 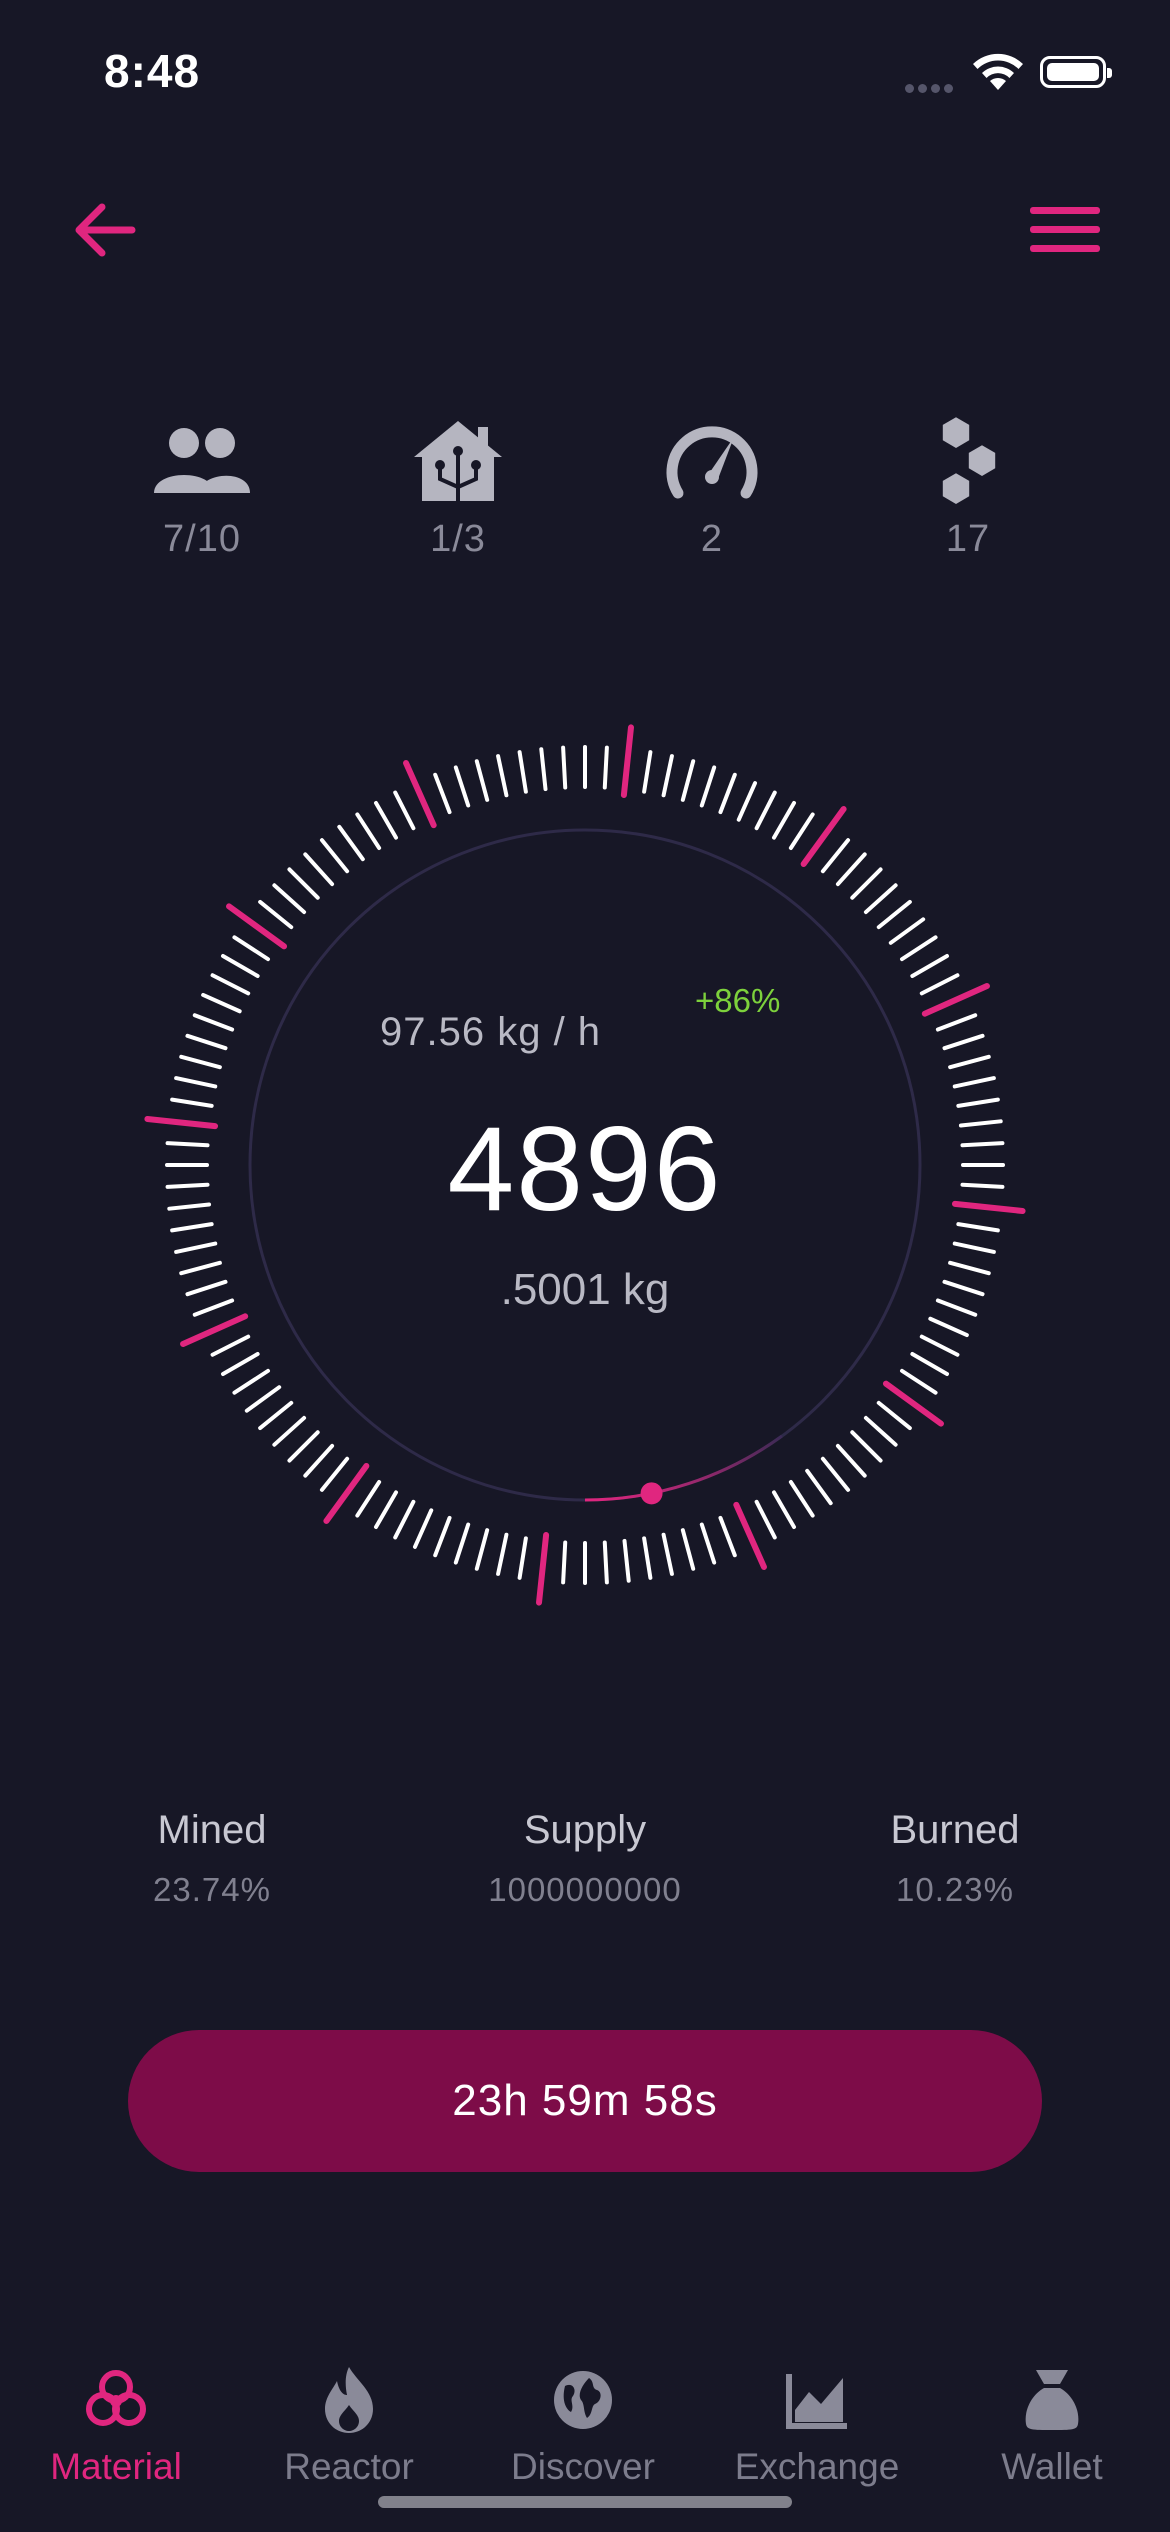 I want to click on stat-members: 7/10, so click(x=202, y=485).